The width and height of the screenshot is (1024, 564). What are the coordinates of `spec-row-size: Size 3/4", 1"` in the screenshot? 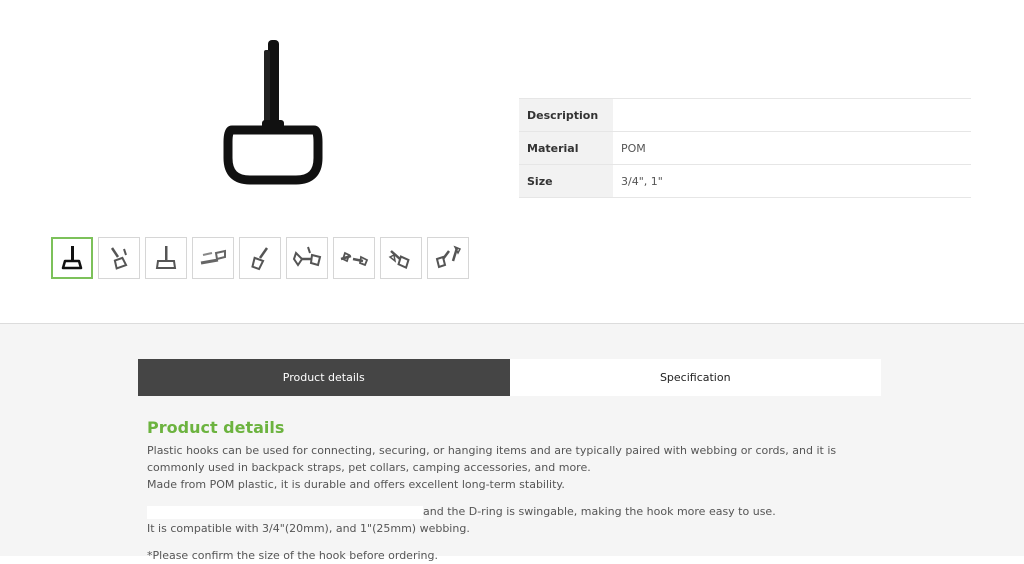 It's located at (745, 181).